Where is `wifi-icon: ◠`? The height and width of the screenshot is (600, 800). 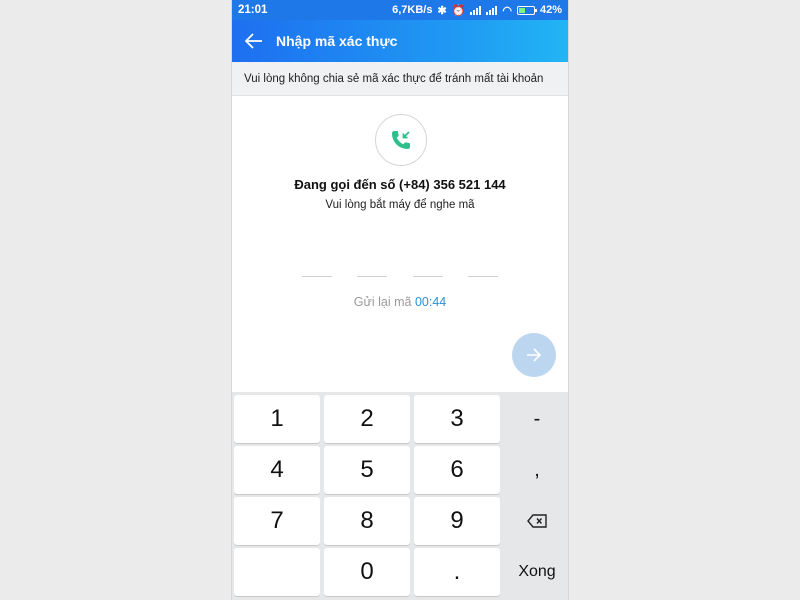
wifi-icon: ◠ is located at coordinates (507, 10).